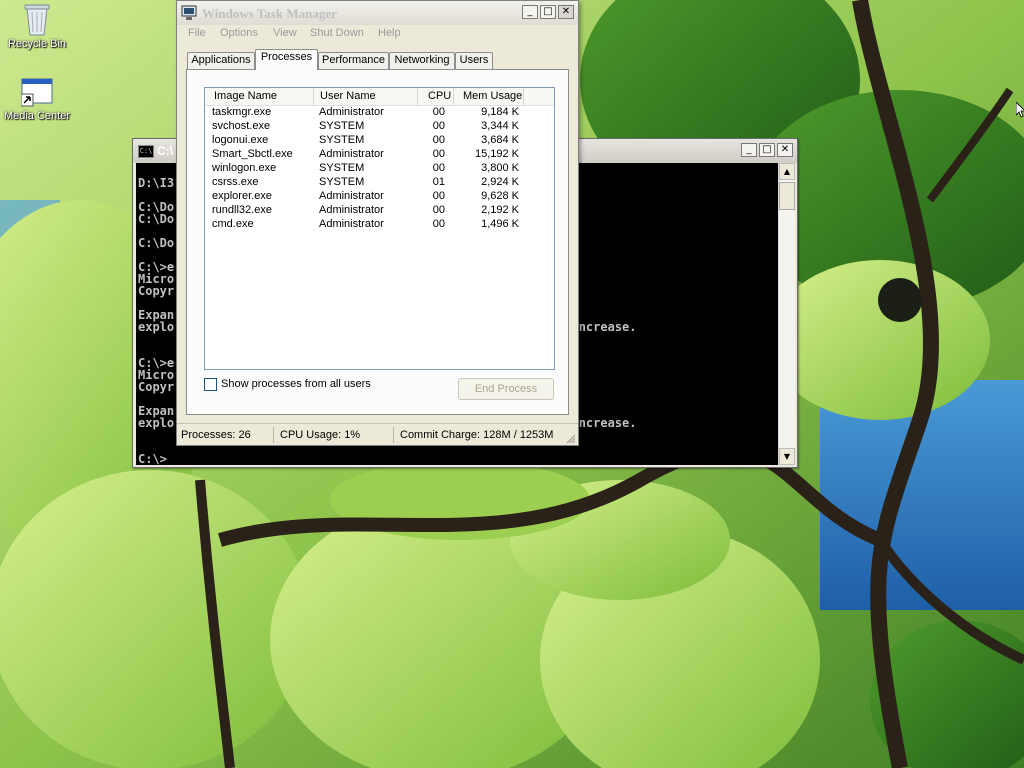  Describe the element at coordinates (37, 92) in the screenshot. I see `media-center-icon` at that location.